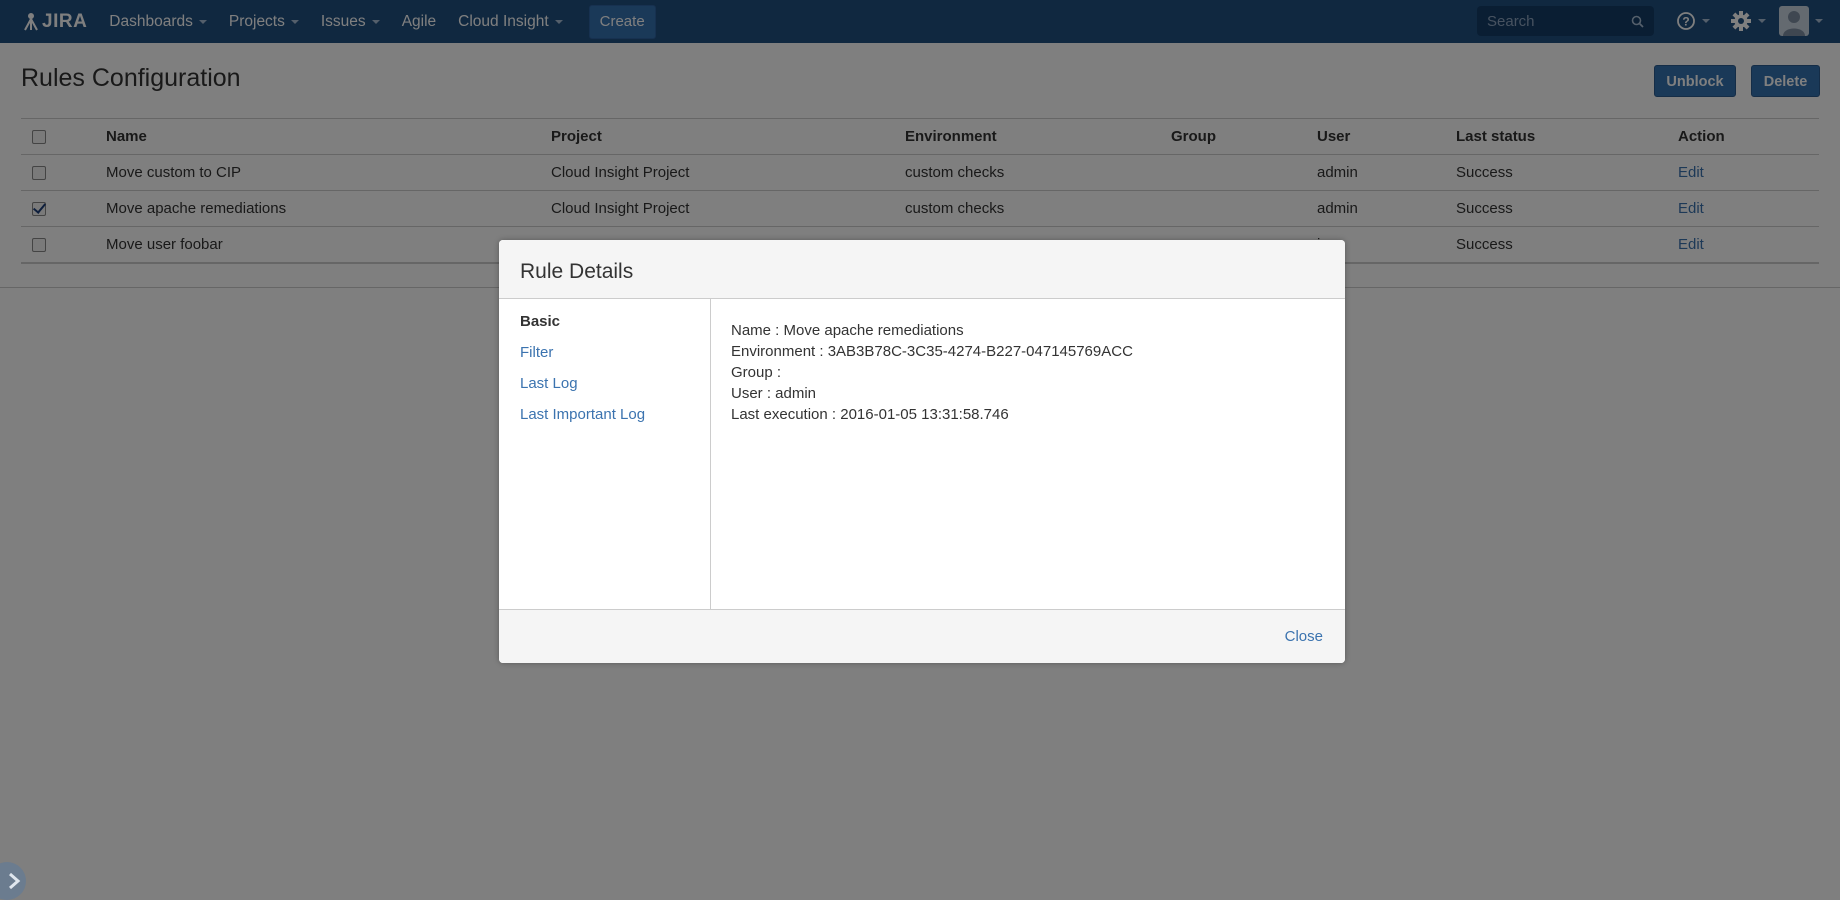 The width and height of the screenshot is (1840, 900). What do you see at coordinates (774, 393) in the screenshot?
I see `detail-user: User : admin` at bounding box center [774, 393].